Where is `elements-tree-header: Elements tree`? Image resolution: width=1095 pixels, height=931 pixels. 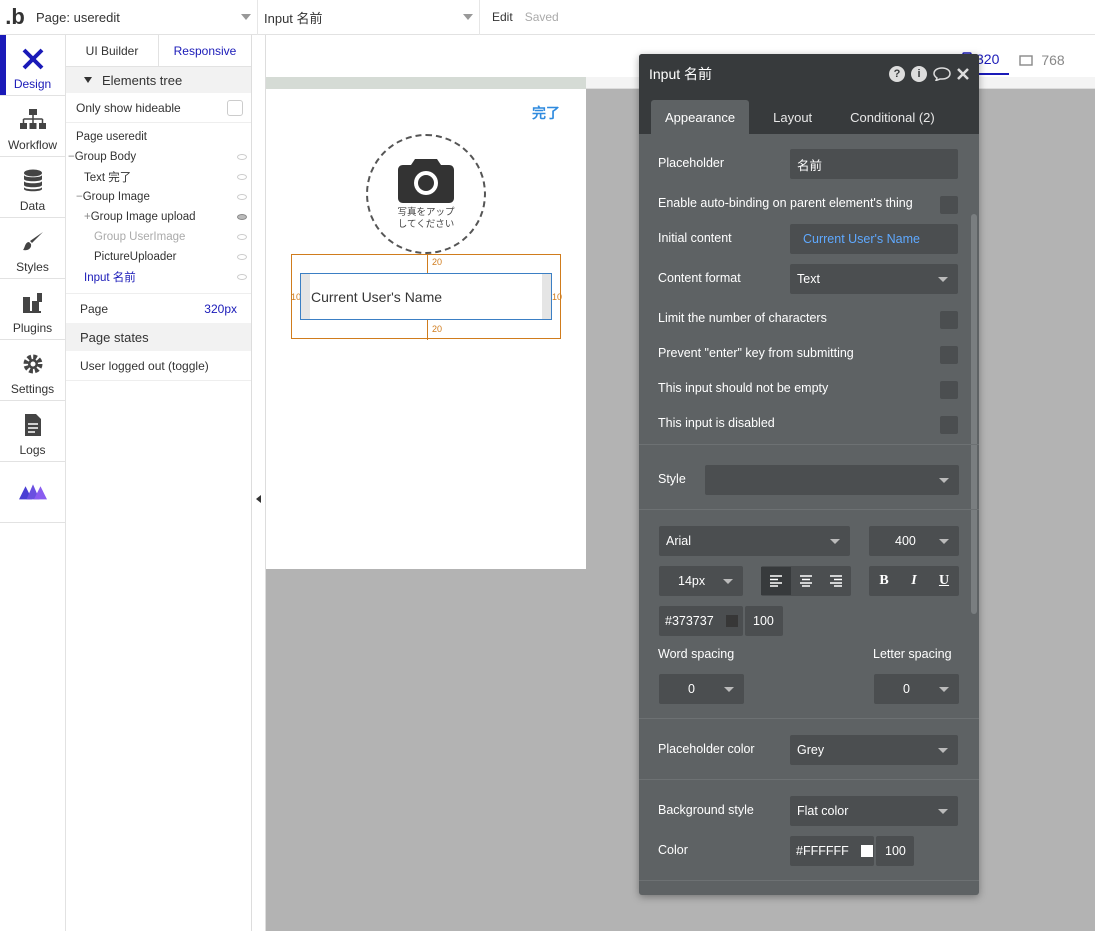 elements-tree-header: Elements tree is located at coordinates (158, 80).